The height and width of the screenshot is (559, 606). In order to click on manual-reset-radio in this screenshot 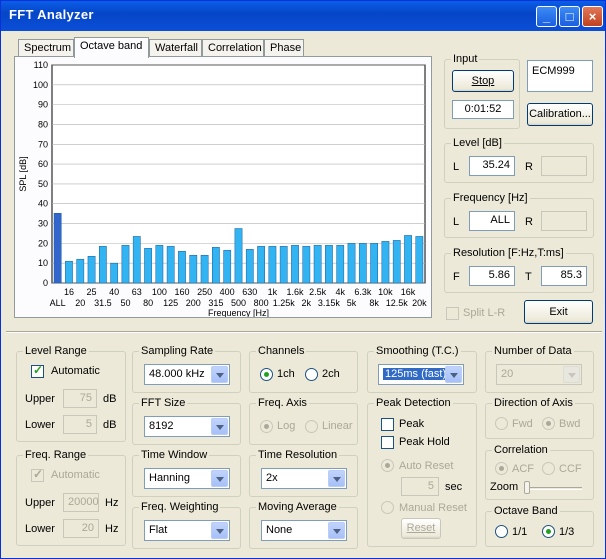, I will do `click(387, 507)`.